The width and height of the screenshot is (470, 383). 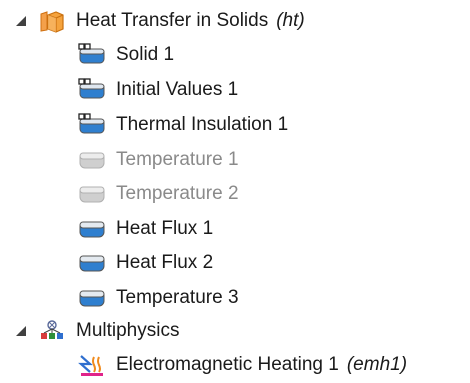 I want to click on heat-transfer-tag: (ht), so click(x=290, y=20).